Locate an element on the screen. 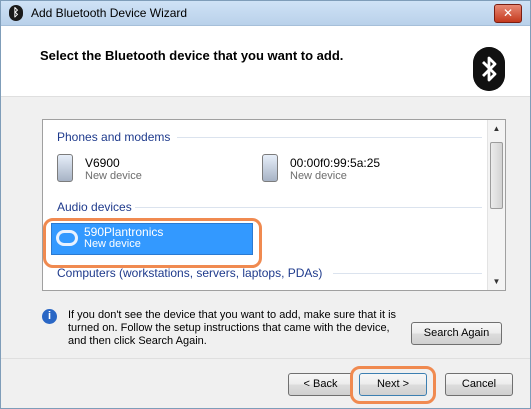  scroll-thumb is located at coordinates (496, 175).